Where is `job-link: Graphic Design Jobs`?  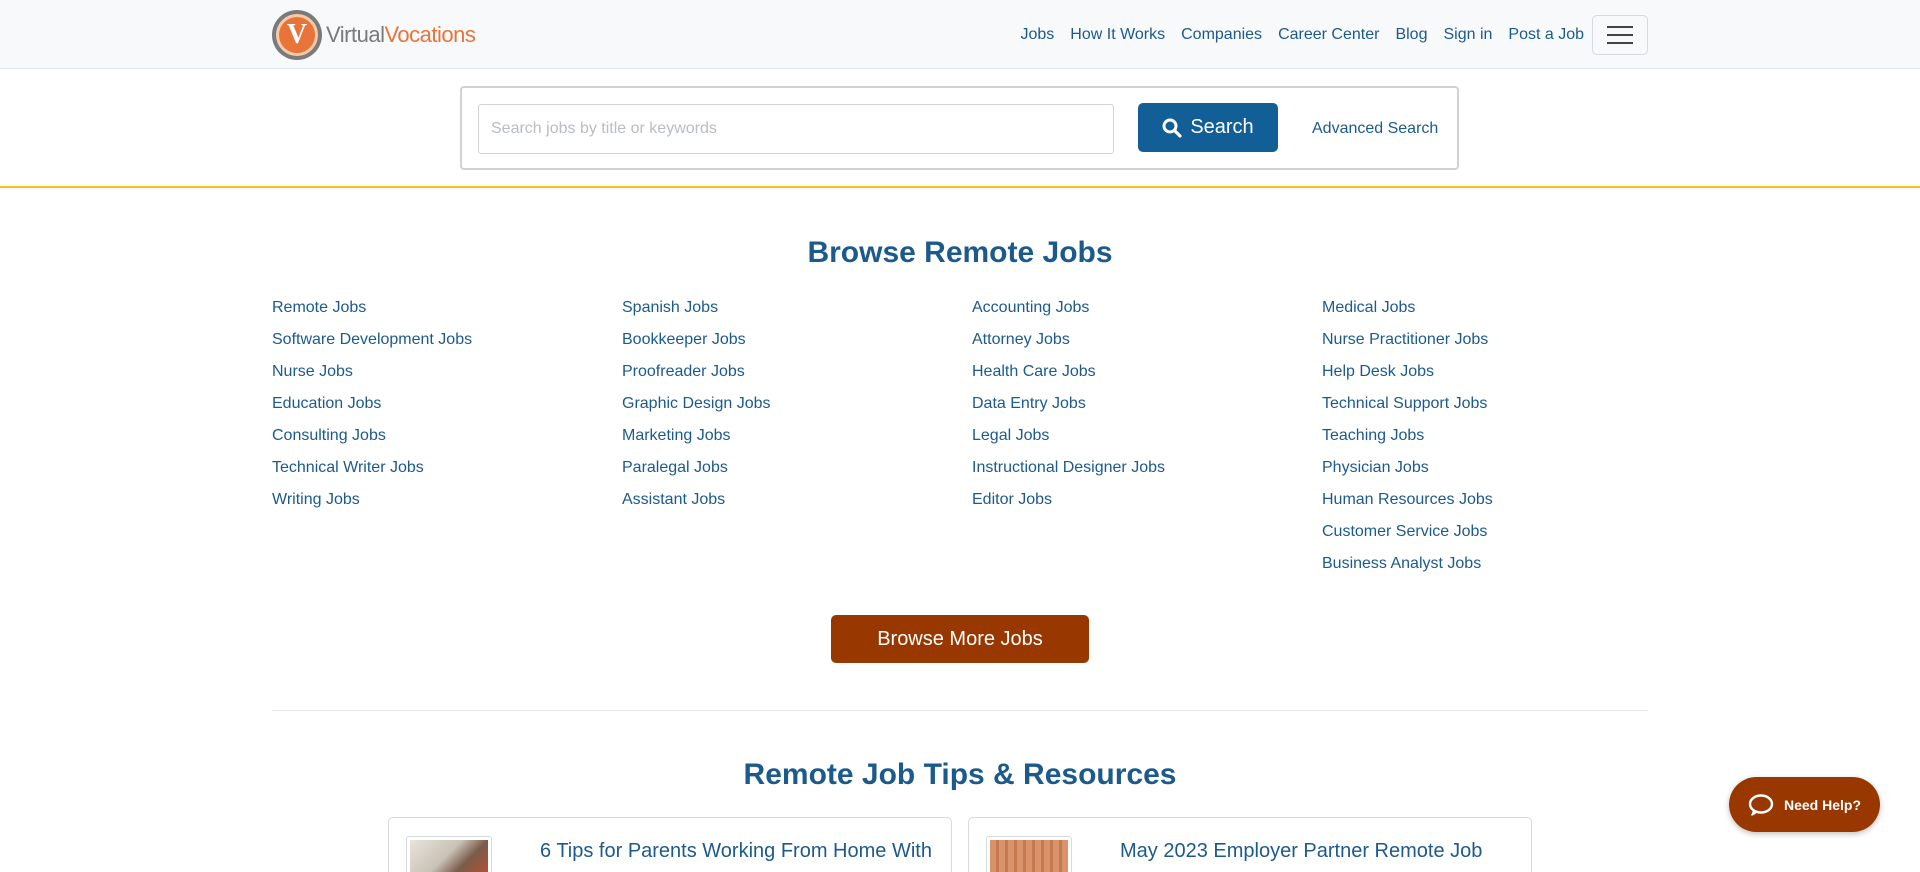
job-link: Graphic Design Jobs is located at coordinates (792, 408).